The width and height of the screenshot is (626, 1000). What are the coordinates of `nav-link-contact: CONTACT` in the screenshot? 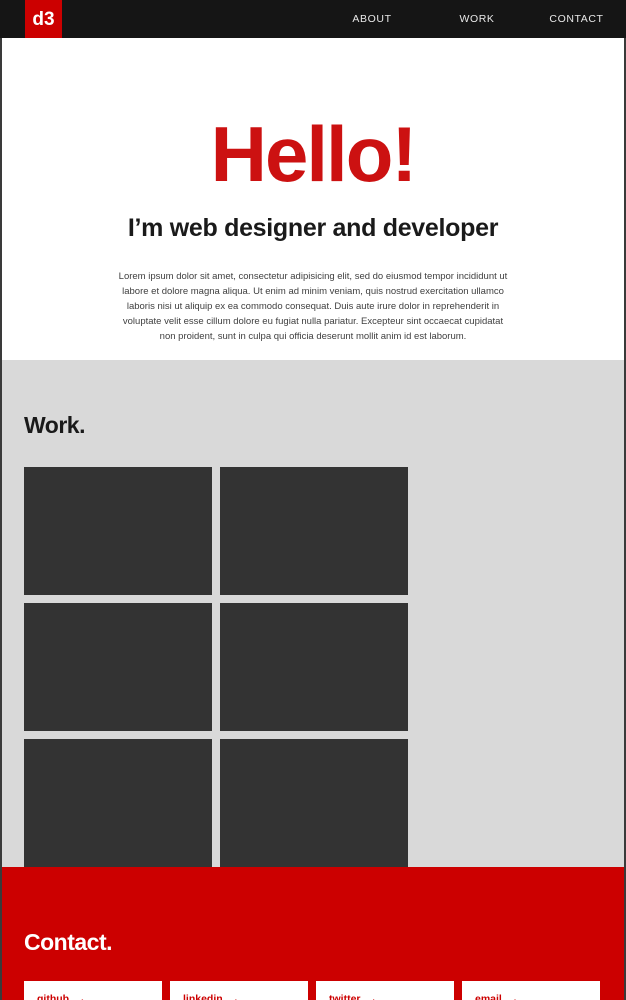 It's located at (576, 19).